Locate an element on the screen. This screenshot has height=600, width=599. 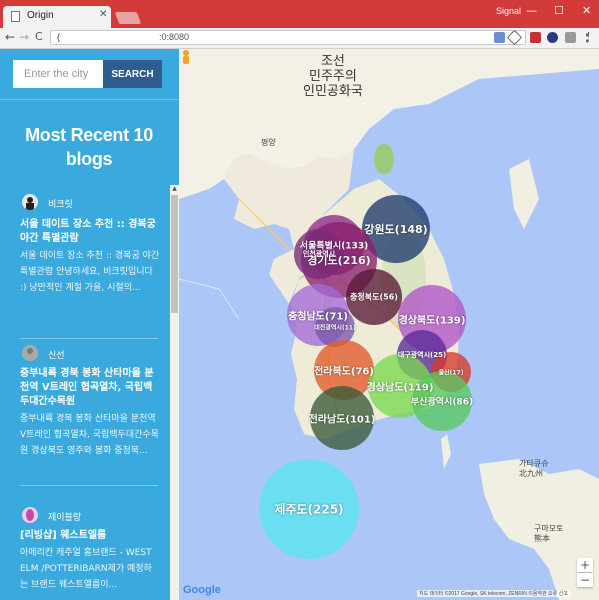
region-bubble-label: 경상북도(139) is located at coordinates (432, 321).